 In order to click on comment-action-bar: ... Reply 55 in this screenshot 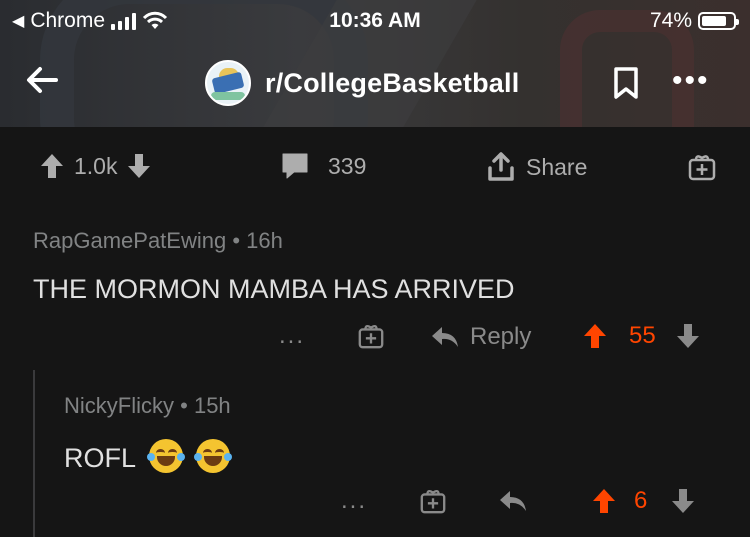, I will do `click(375, 340)`.